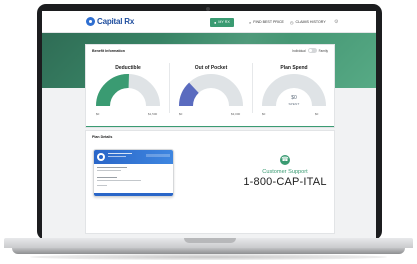 This screenshot has height=264, width=417. I want to click on history-icon: ◷, so click(292, 22).